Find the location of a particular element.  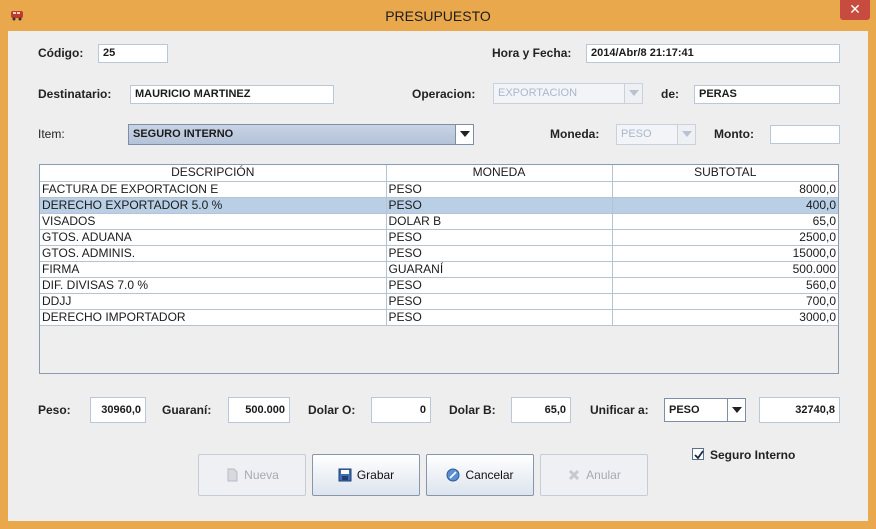

title-bar: PRESUPUESTO ✕ is located at coordinates (438, 16).